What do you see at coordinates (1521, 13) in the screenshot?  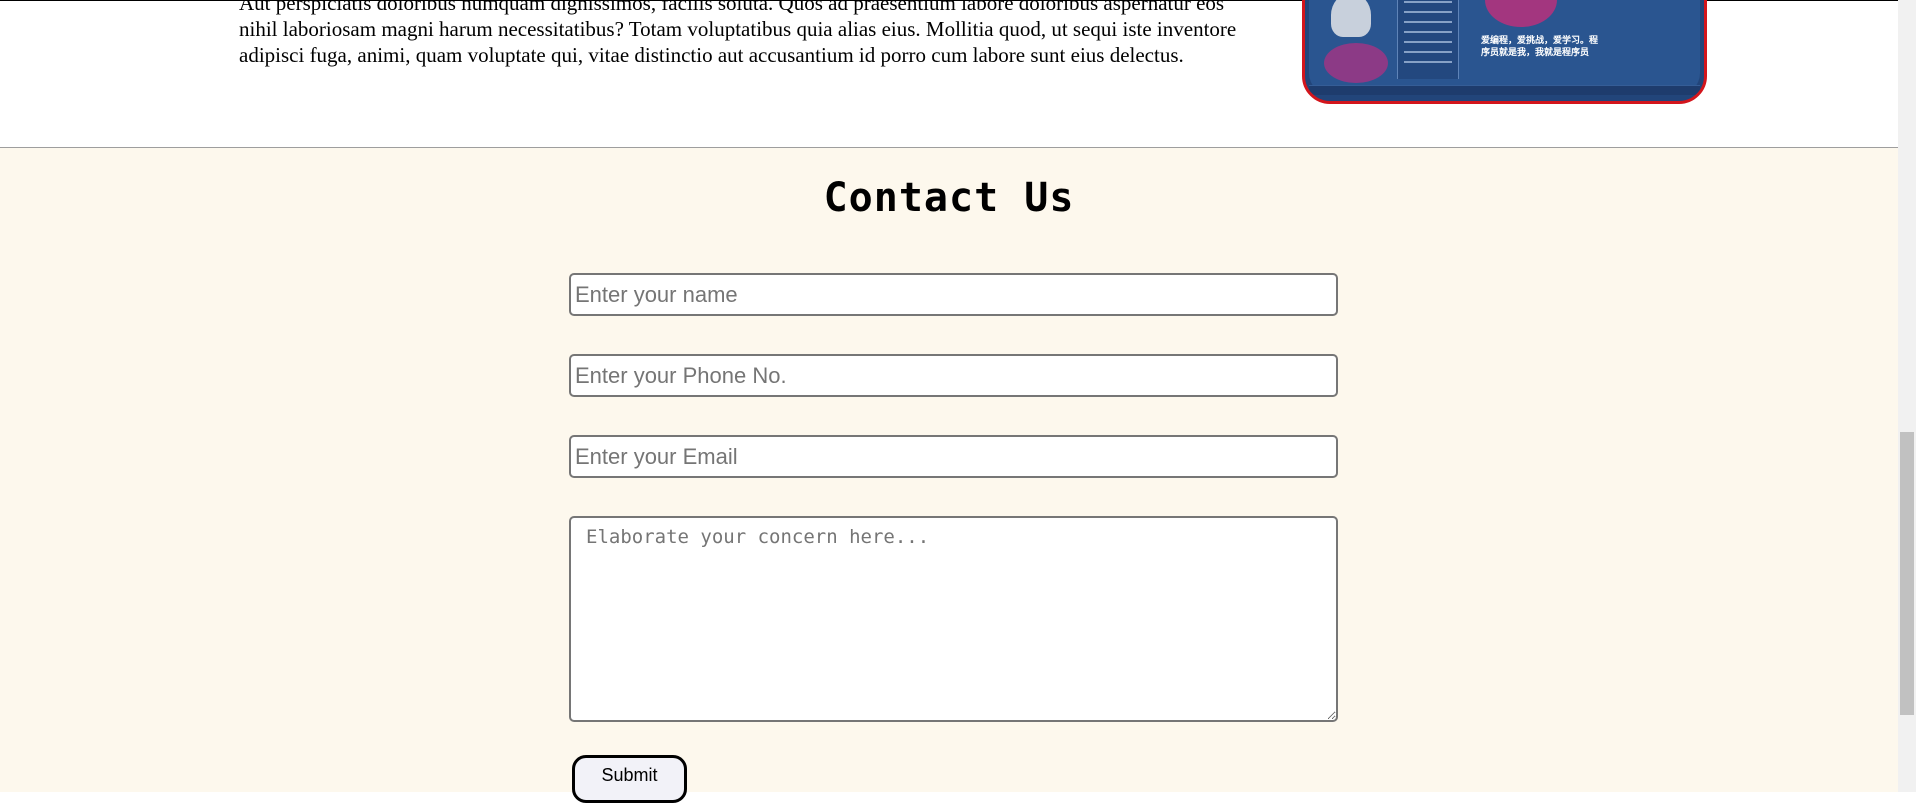 I see `decorative-circle` at bounding box center [1521, 13].